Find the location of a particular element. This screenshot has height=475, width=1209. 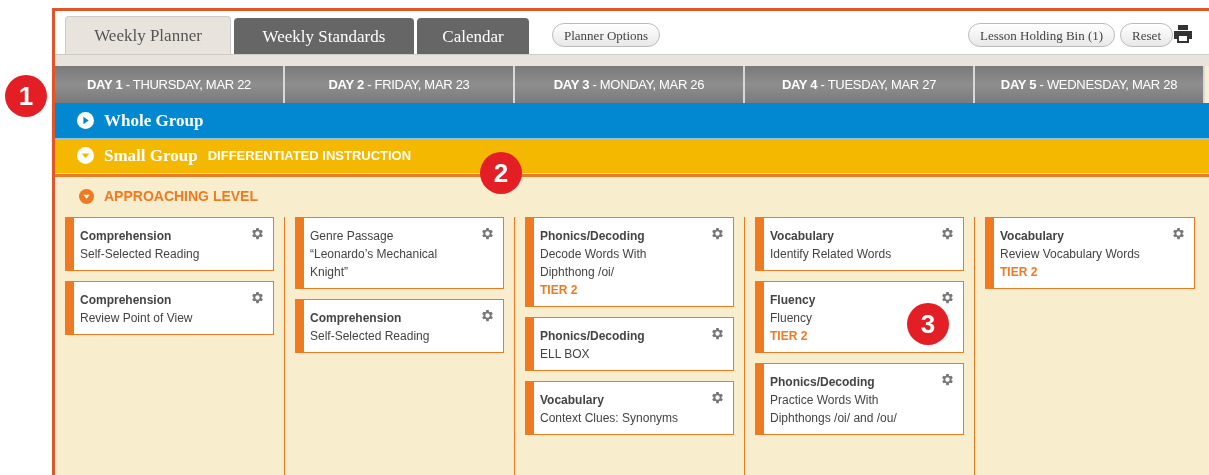

lesson-card: Genre Passage “Leonardo’s Mechanical Knight” is located at coordinates (399, 253).